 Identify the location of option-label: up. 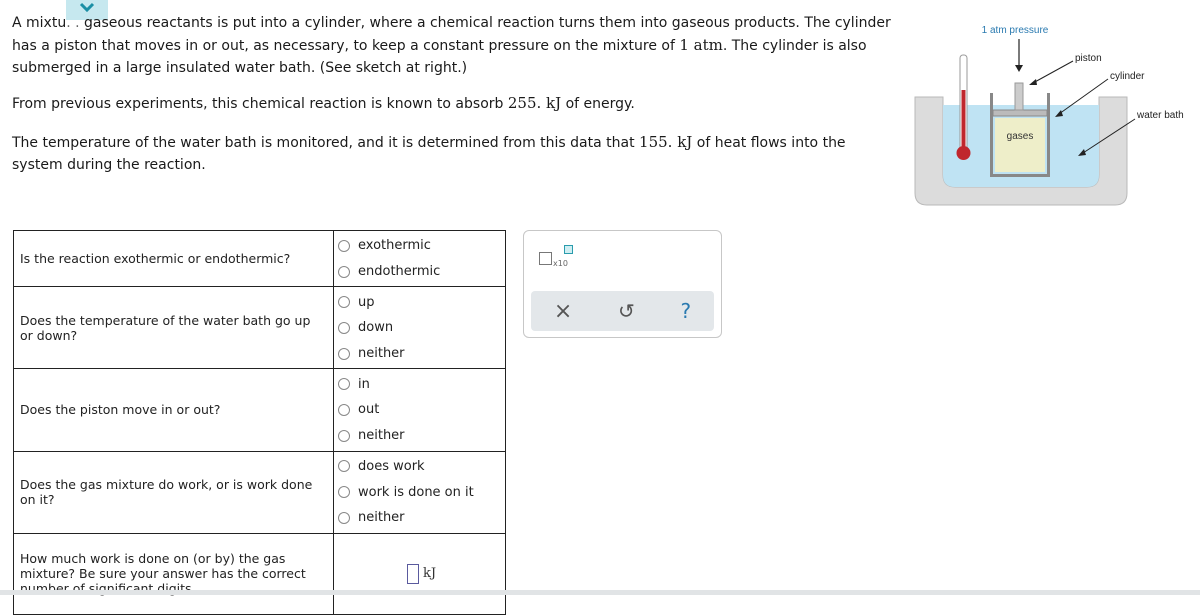
(366, 302).